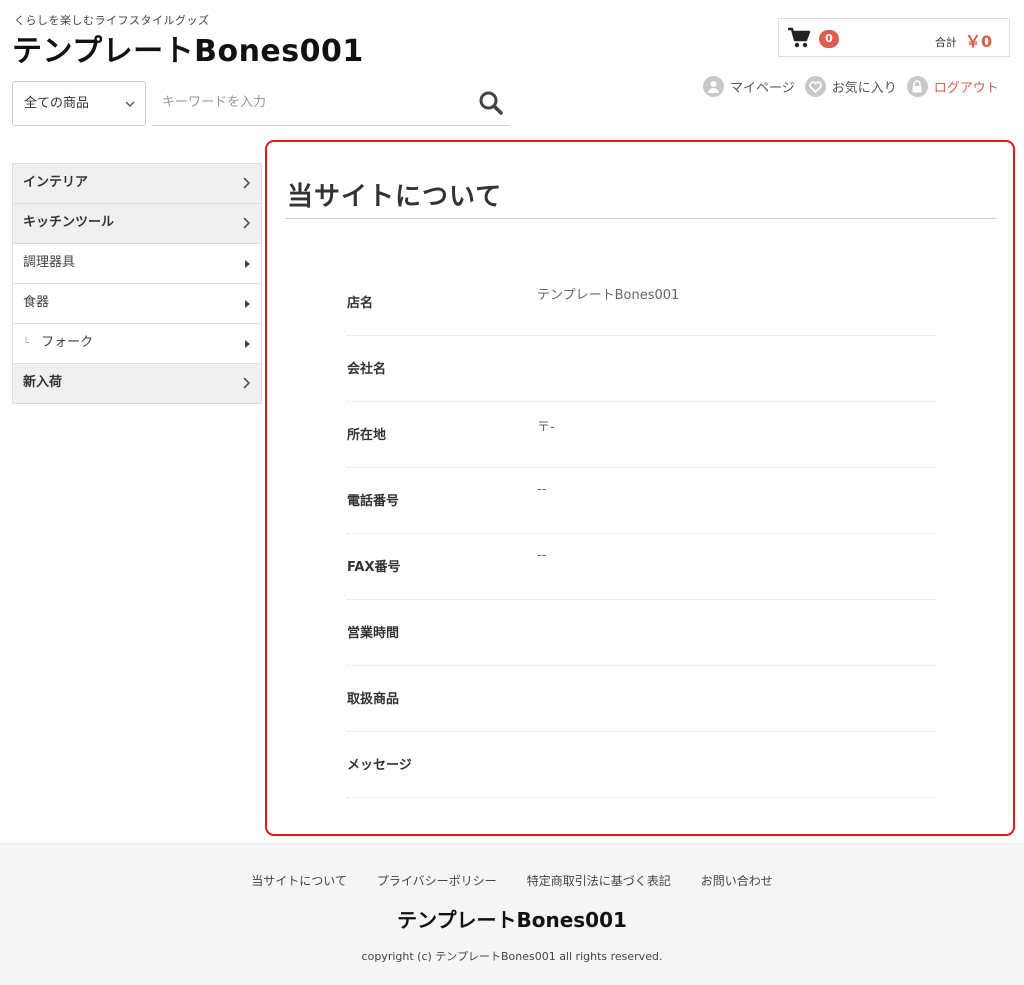 The image size is (1024, 985). What do you see at coordinates (395, 197) in the screenshot?
I see `page-title: 当サイトについて` at bounding box center [395, 197].